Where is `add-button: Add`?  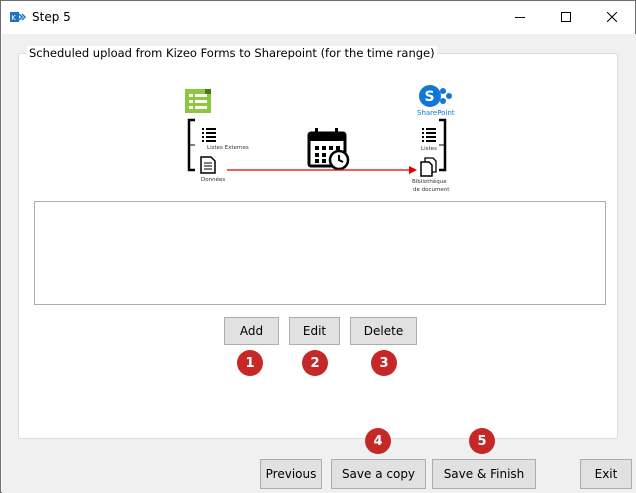
add-button: Add is located at coordinates (251, 331).